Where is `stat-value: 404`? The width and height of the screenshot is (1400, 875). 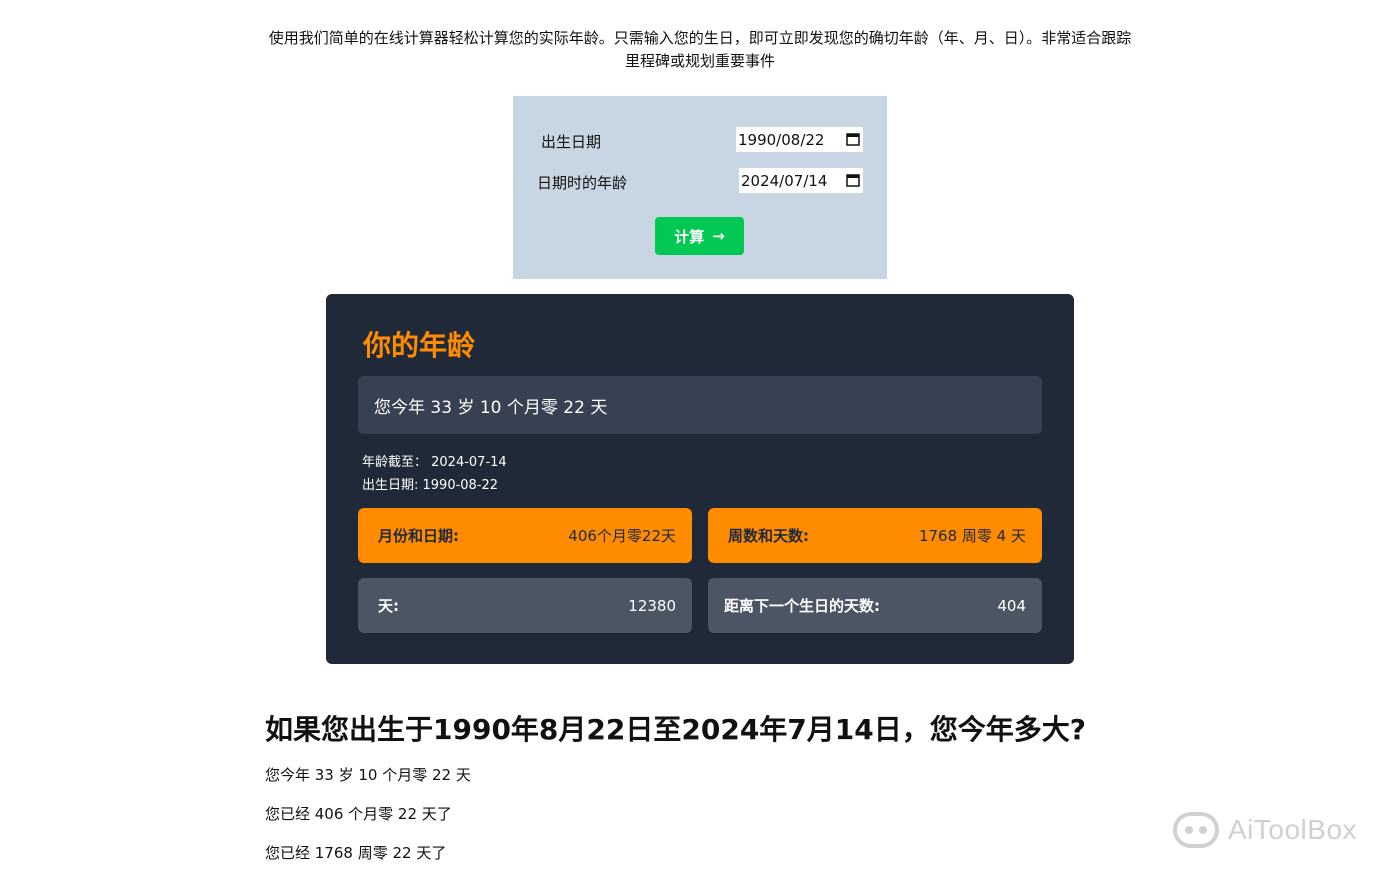 stat-value: 404 is located at coordinates (1011, 605).